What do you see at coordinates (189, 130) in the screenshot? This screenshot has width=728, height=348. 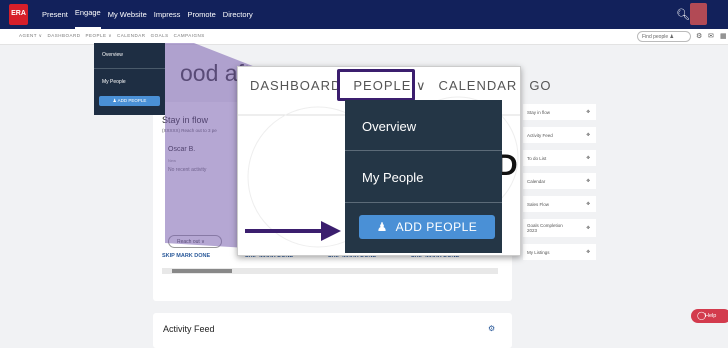 I see `stay-in-flow-subtitle: (XXXXX) Reach out to 3 pe` at bounding box center [189, 130].